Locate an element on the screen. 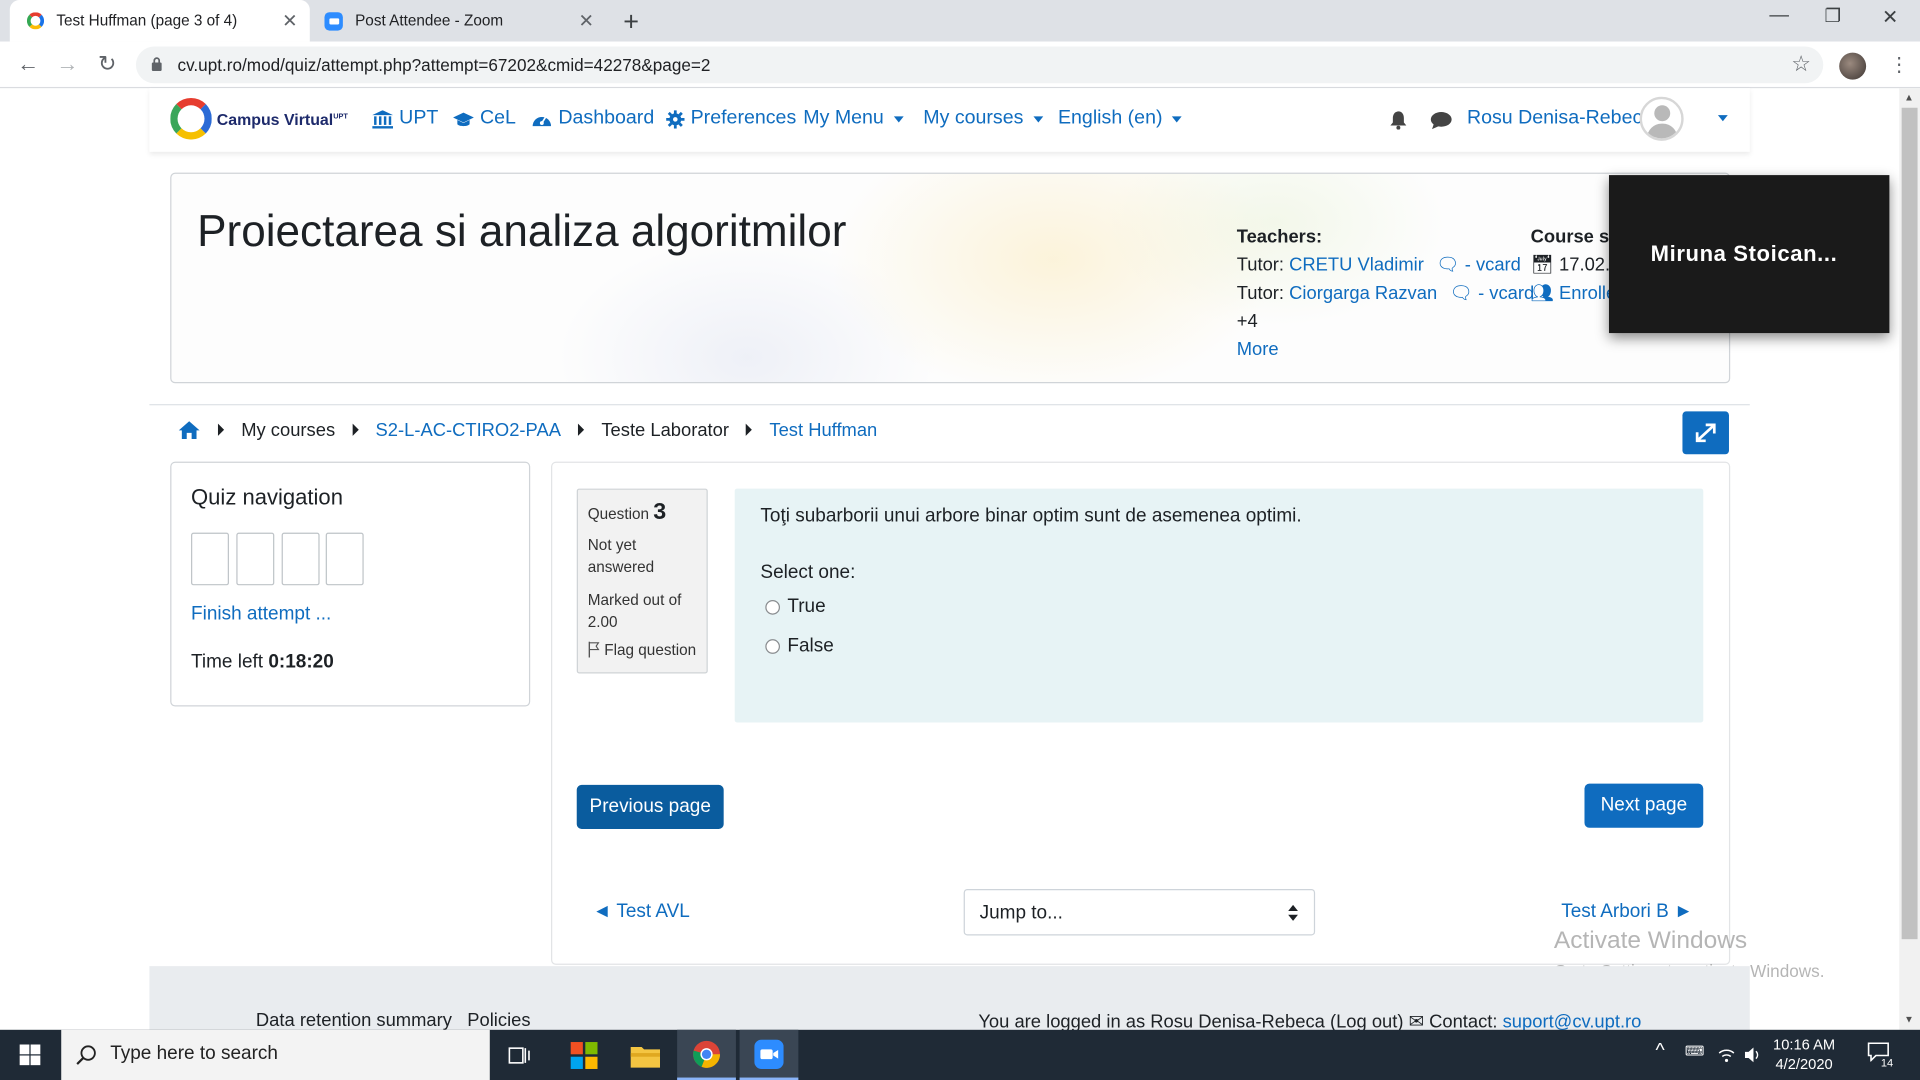 The image size is (1920, 1080). previous-page-button: Previous page is located at coordinates (650, 806).